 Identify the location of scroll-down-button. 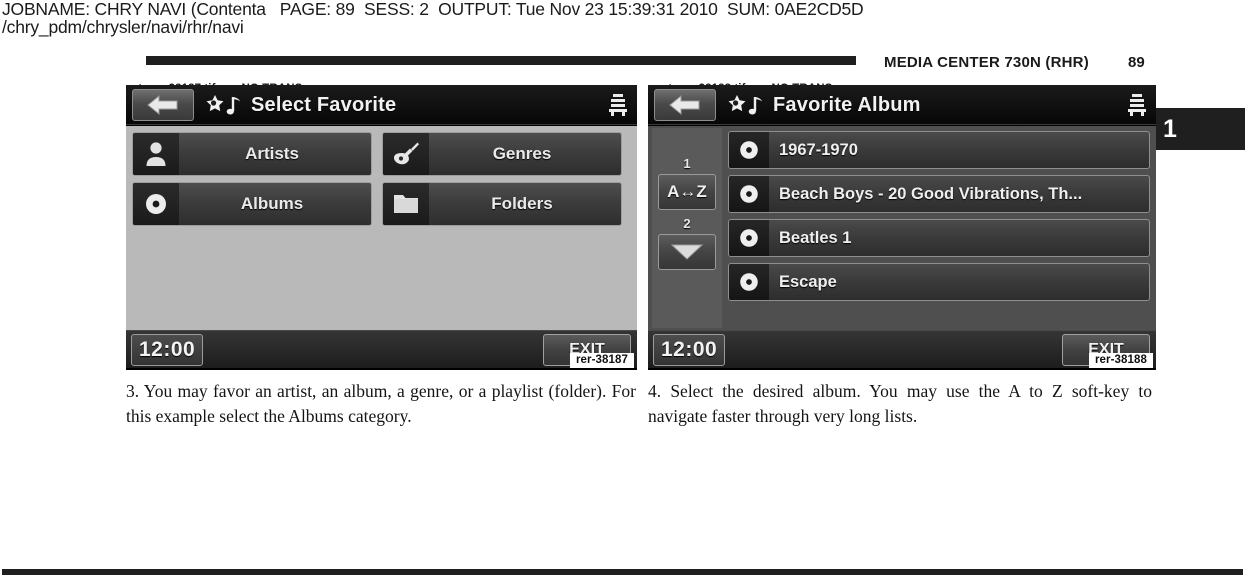
(687, 252).